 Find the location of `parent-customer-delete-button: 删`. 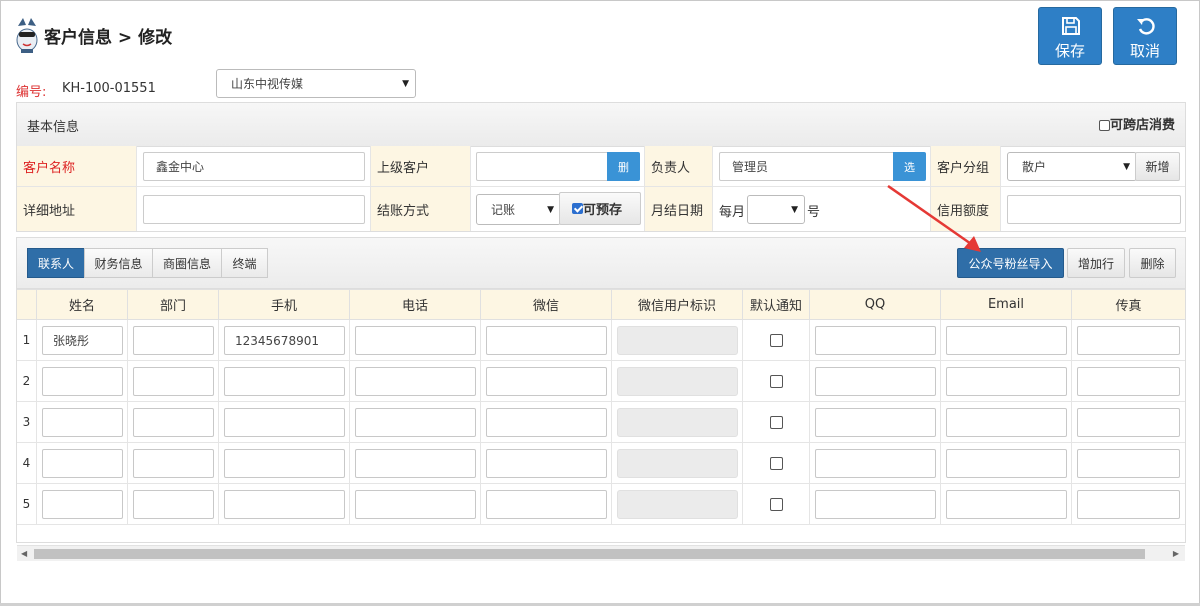

parent-customer-delete-button: 删 is located at coordinates (623, 166).